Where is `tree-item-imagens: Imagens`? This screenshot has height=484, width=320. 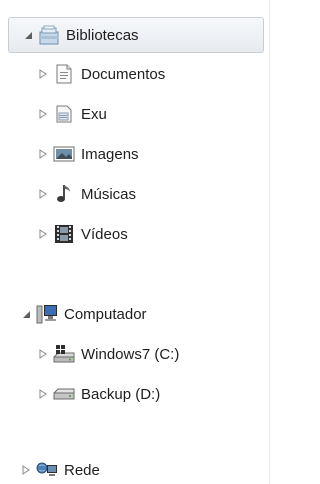
tree-item-imagens: Imagens is located at coordinates (69, 154).